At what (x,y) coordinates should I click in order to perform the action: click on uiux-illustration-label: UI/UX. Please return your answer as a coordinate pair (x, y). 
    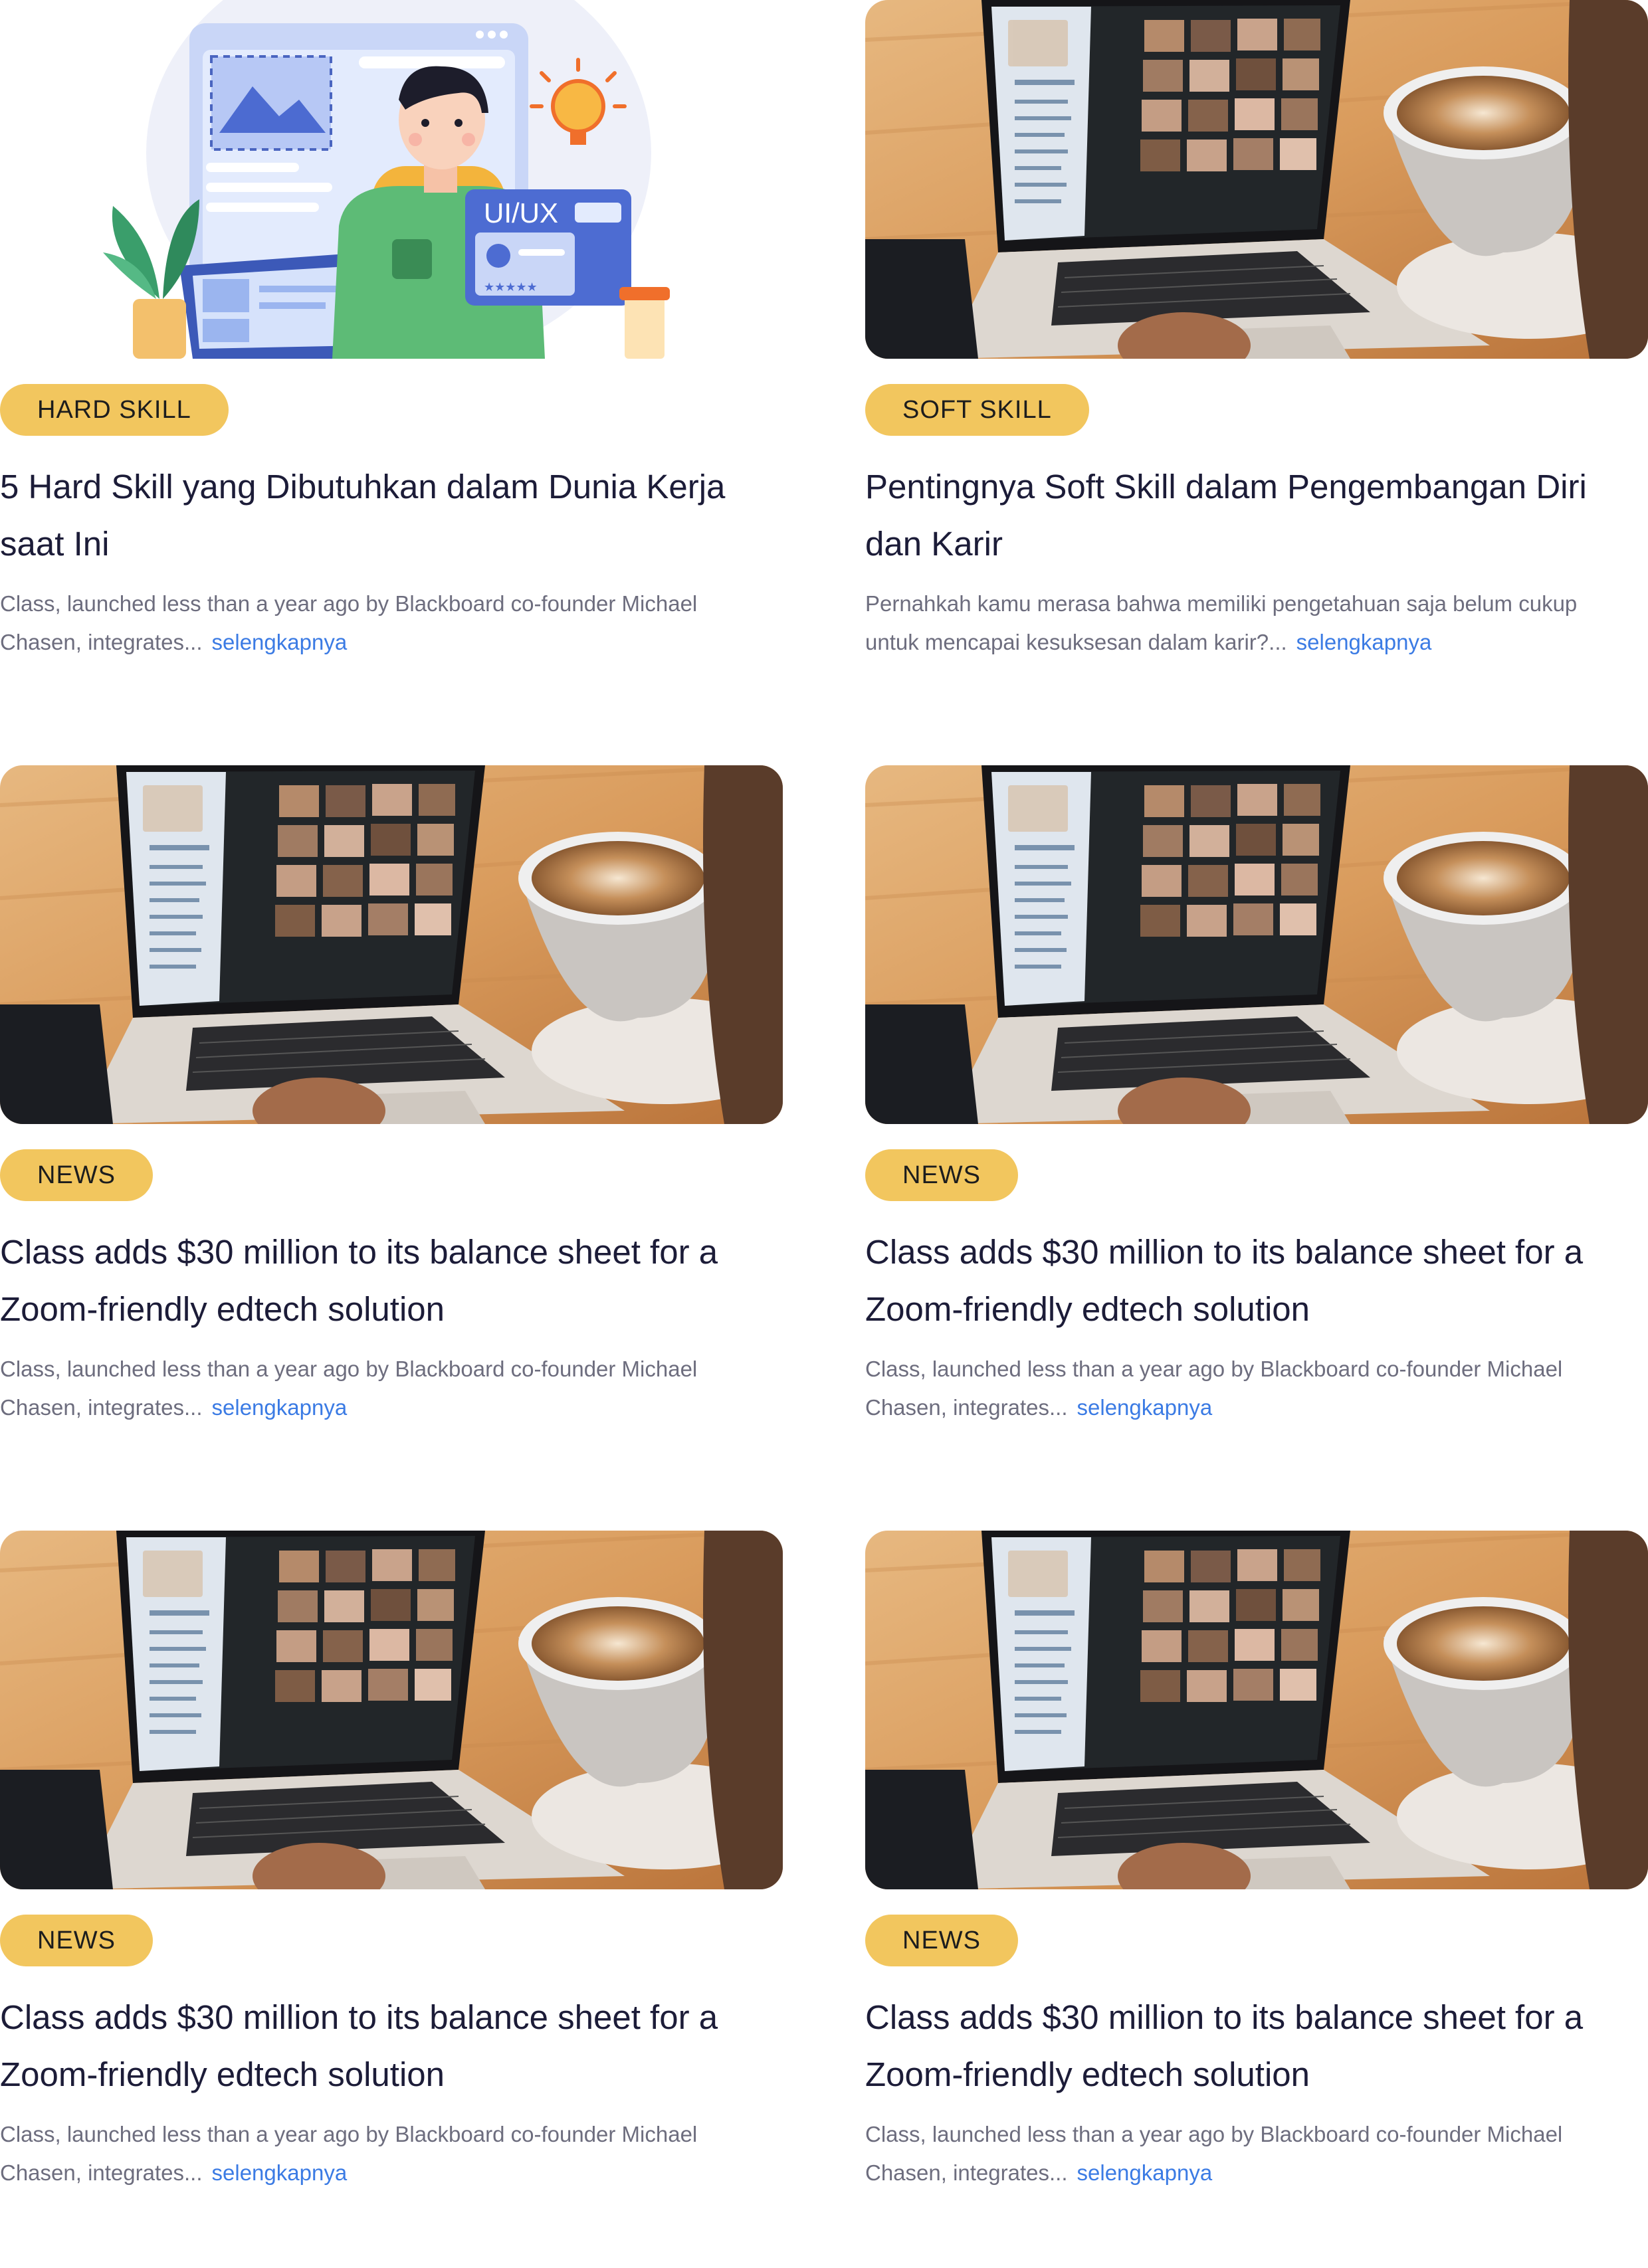
    Looking at the image, I should click on (521, 213).